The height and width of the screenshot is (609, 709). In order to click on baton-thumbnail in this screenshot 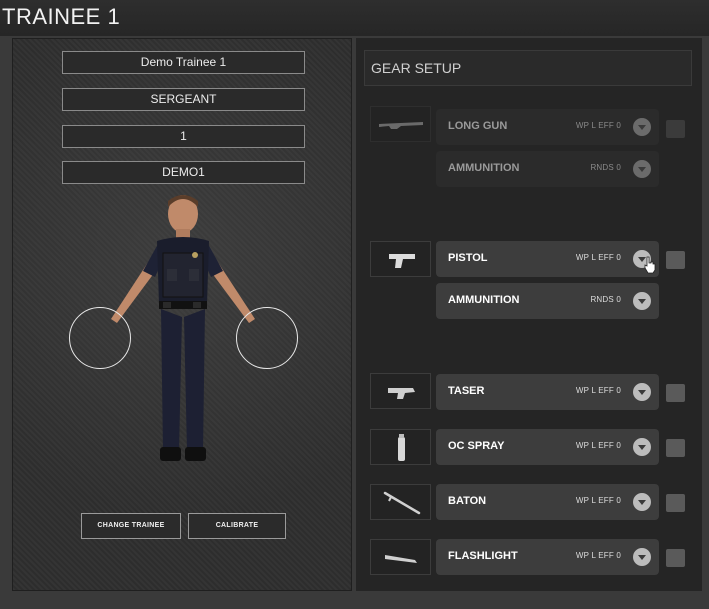, I will do `click(400, 502)`.